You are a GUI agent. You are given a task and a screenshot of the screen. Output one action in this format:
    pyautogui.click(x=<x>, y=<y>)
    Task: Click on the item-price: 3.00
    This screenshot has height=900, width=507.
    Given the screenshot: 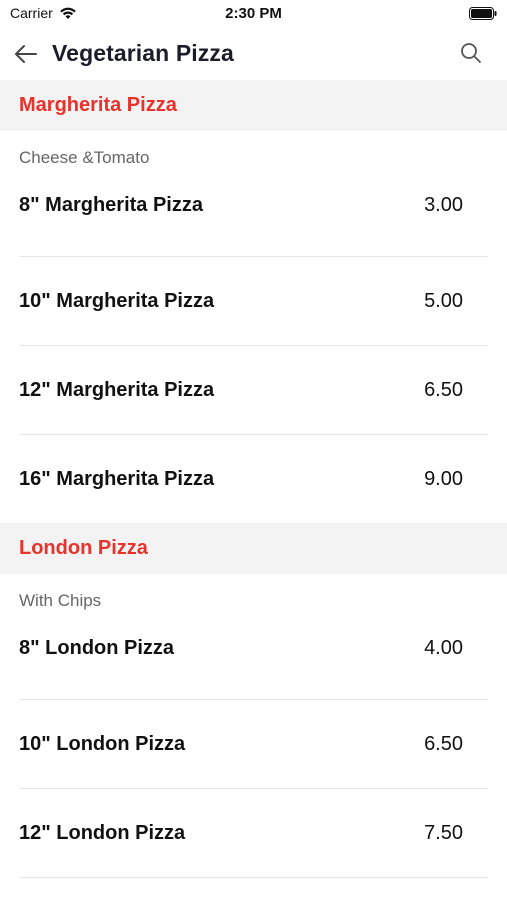 What is the action you would take?
    pyautogui.click(x=443, y=205)
    